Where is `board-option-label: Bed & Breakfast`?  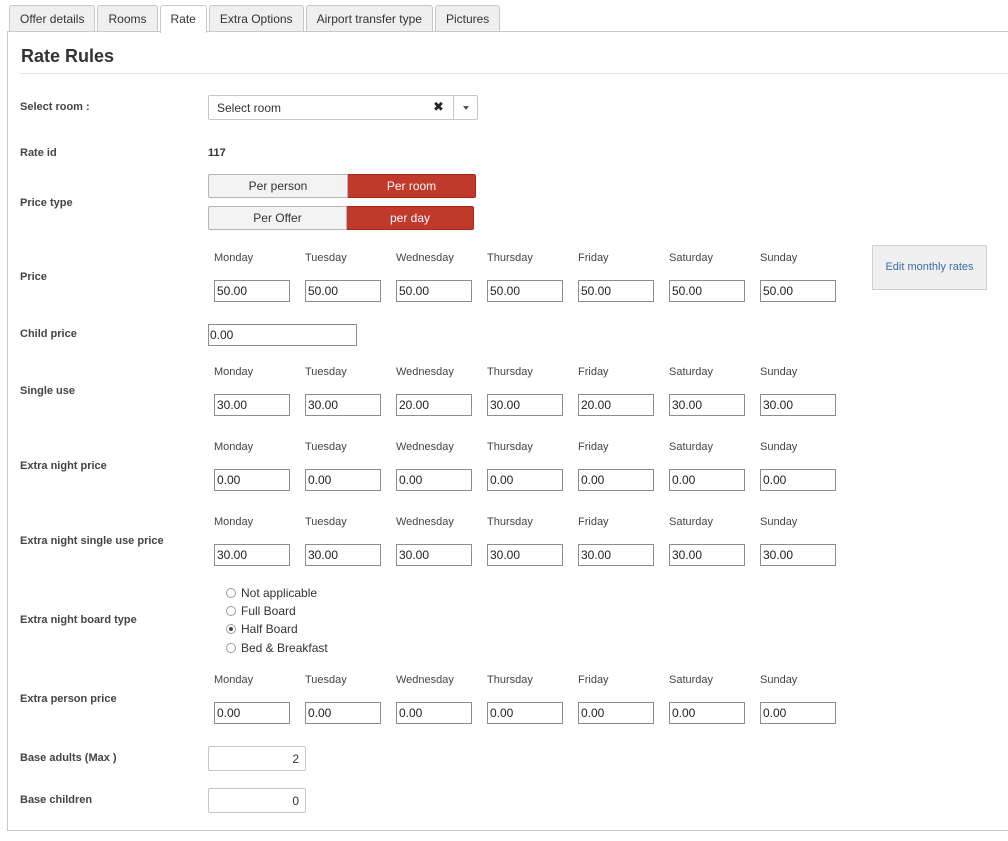 board-option-label: Bed & Breakfast is located at coordinates (284, 648).